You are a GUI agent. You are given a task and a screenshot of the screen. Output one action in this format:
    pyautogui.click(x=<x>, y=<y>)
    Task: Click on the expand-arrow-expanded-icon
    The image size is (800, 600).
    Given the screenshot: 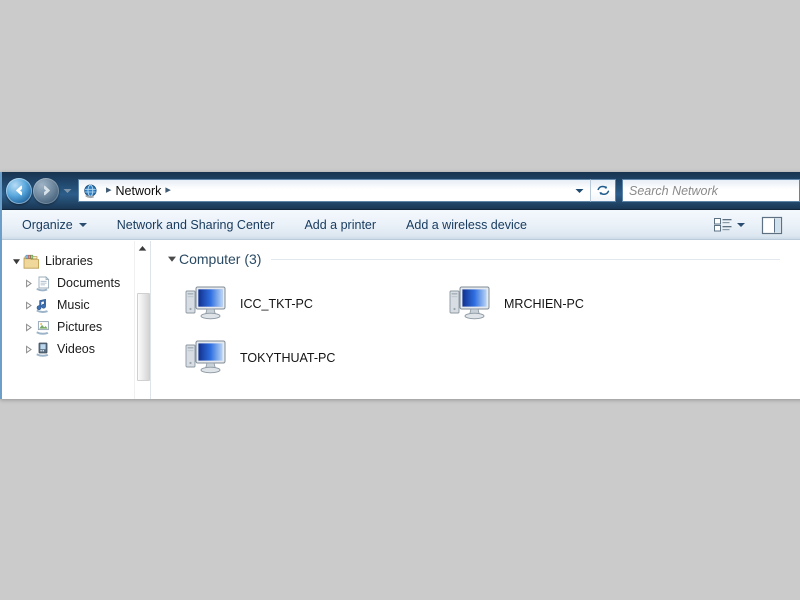 What is the action you would take?
    pyautogui.click(x=16, y=261)
    